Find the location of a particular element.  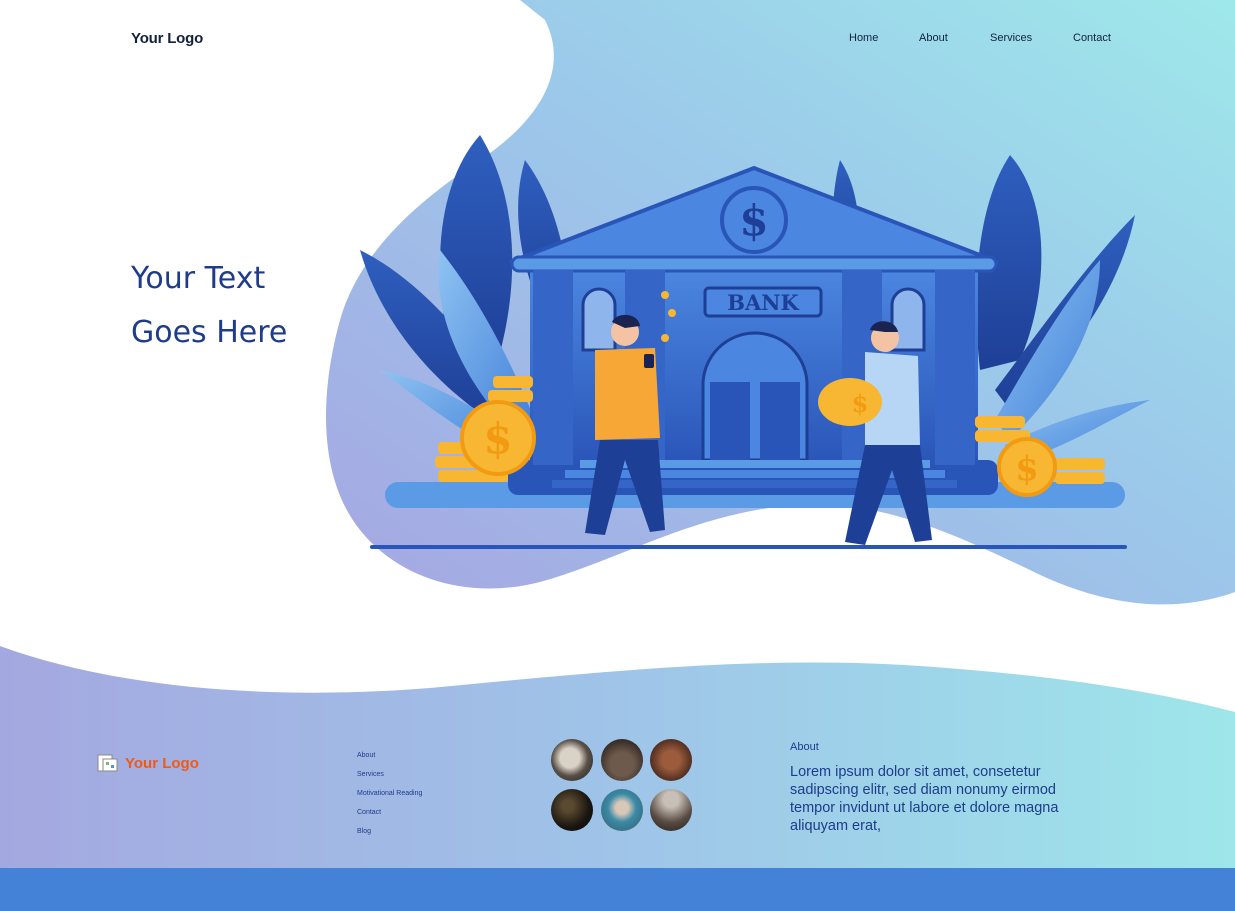

hero-heading-line-1: Your Text is located at coordinates (198, 278).